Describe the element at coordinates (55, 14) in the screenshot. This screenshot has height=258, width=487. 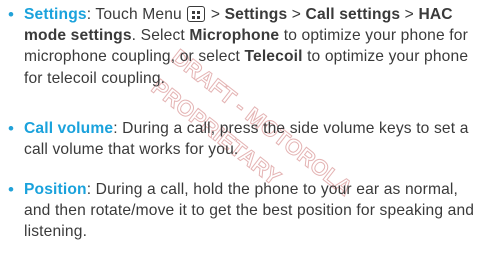
I see `term-settings: Settings` at that location.